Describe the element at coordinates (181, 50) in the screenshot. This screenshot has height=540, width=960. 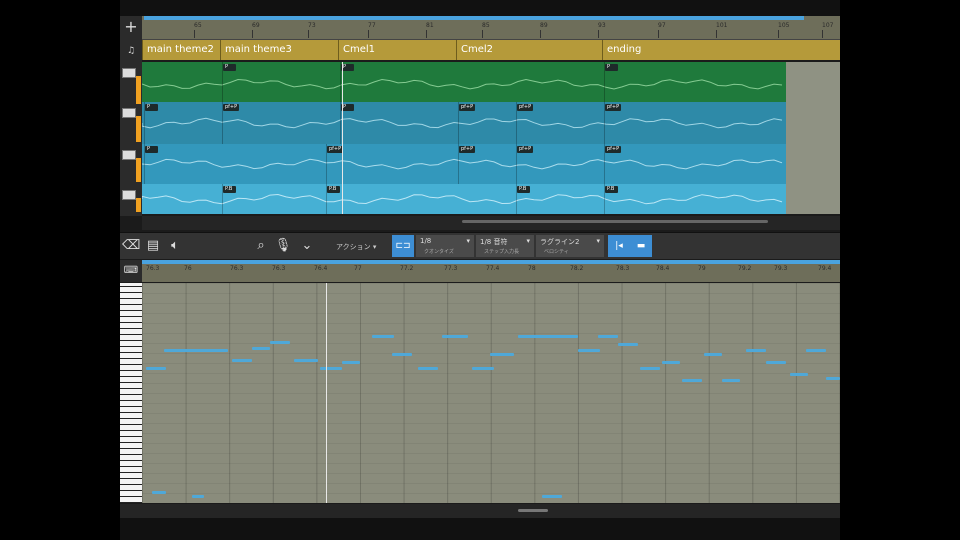
I see `marker-region: main theme2` at that location.